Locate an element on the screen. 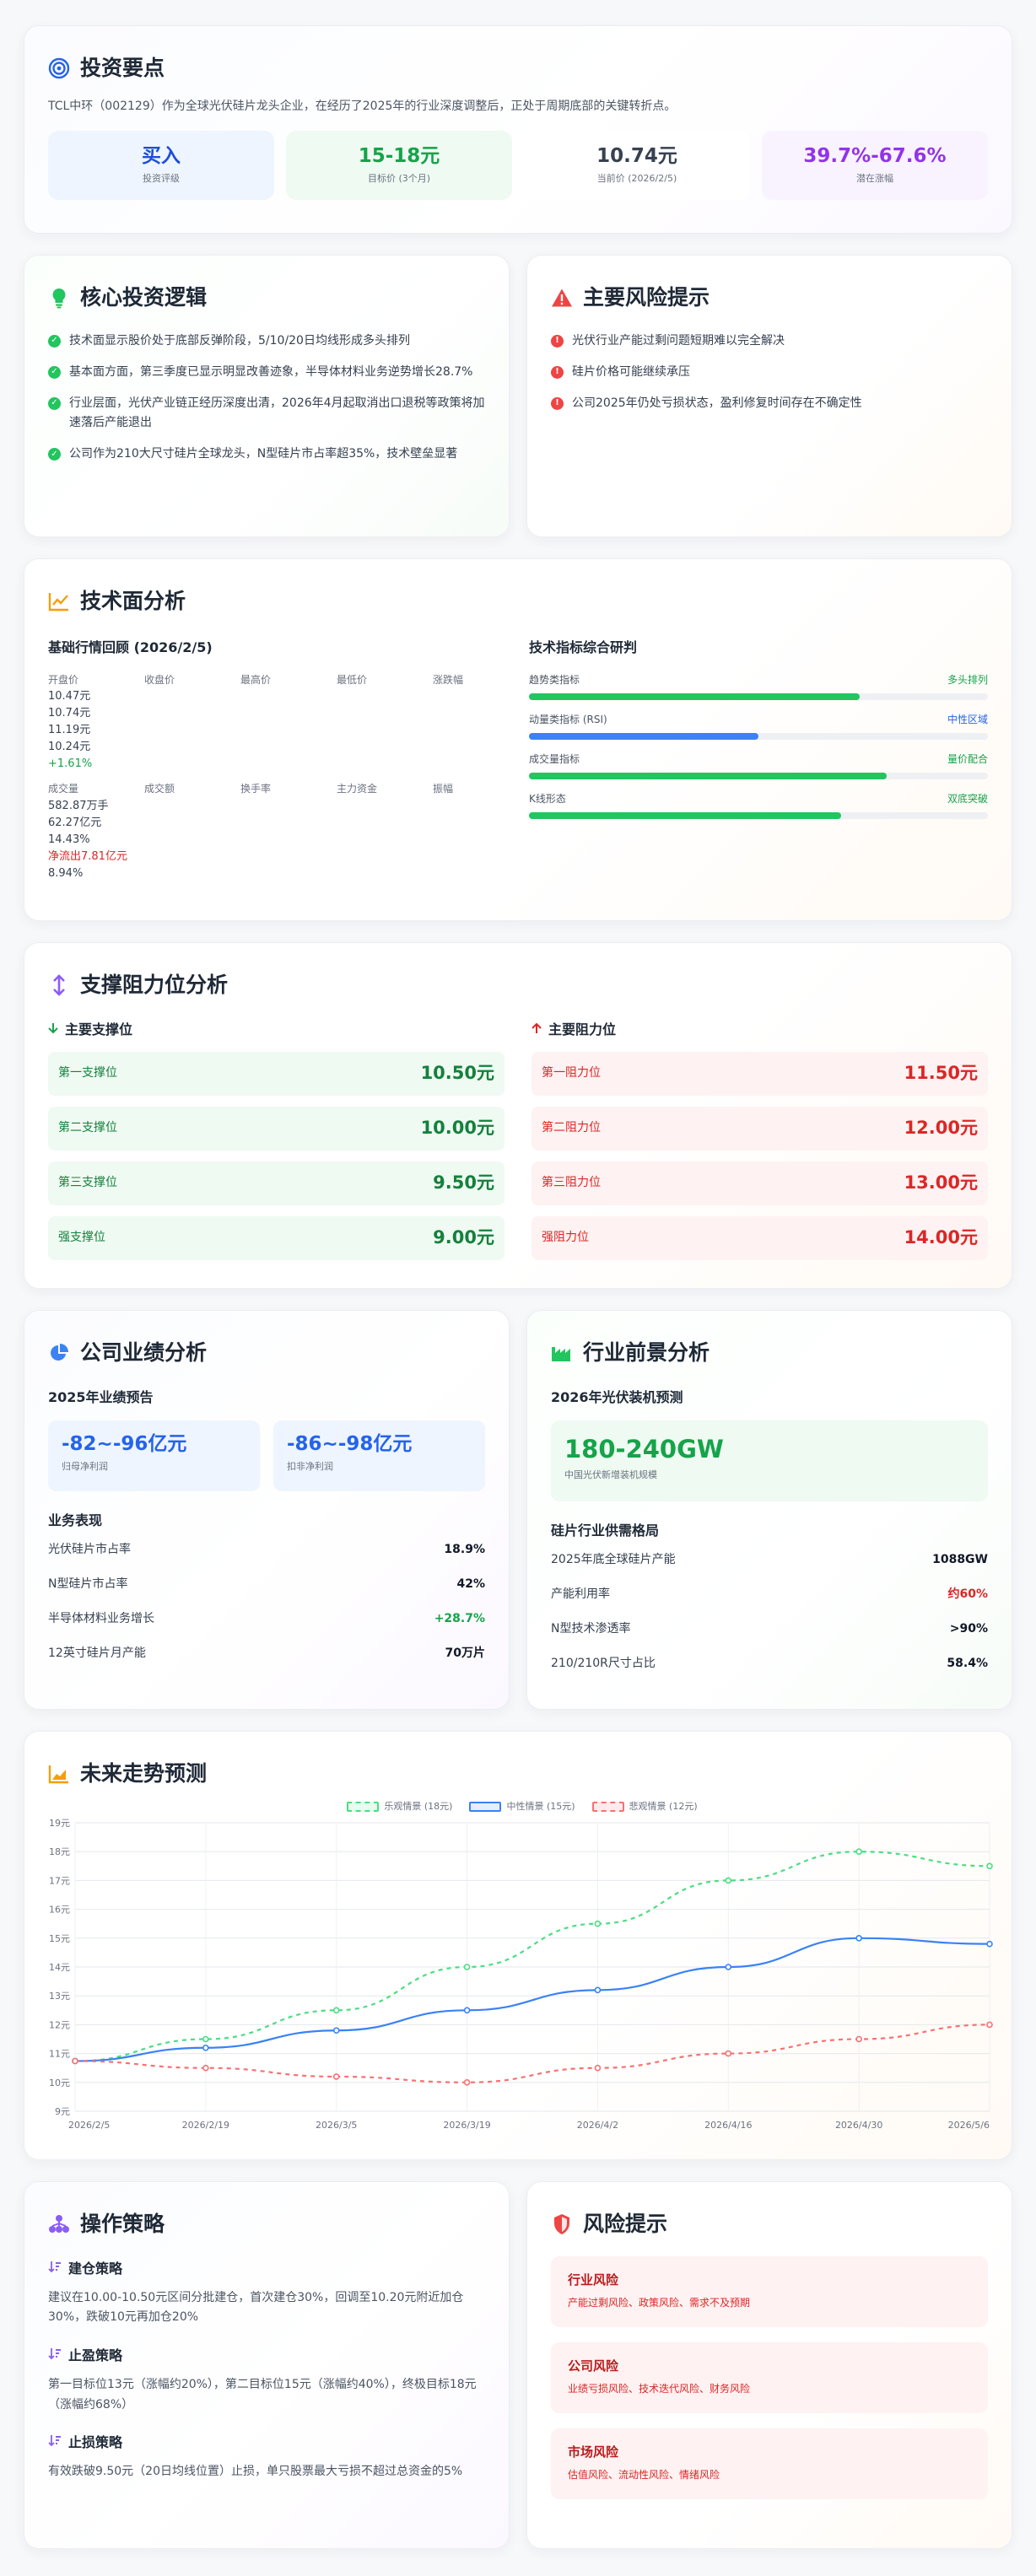 The image size is (1036, 2576). legend-item: 悲观情景 (12元) is located at coordinates (644, 1806).